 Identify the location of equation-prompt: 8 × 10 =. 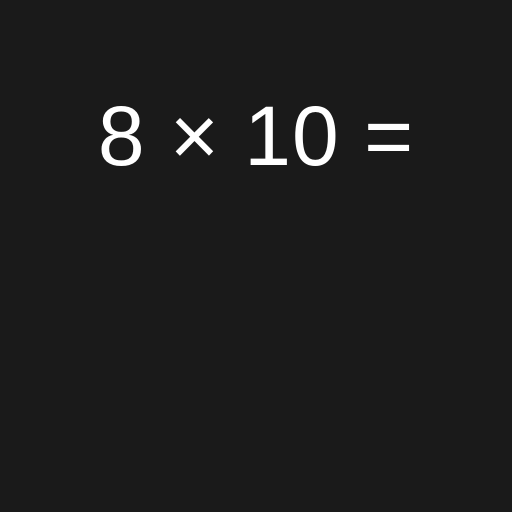
(256, 136).